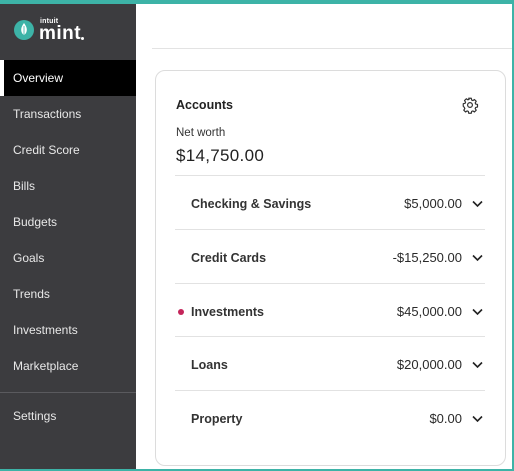 This screenshot has height=471, width=514. Describe the element at coordinates (227, 312) in the screenshot. I see `account-name: Investments` at that location.